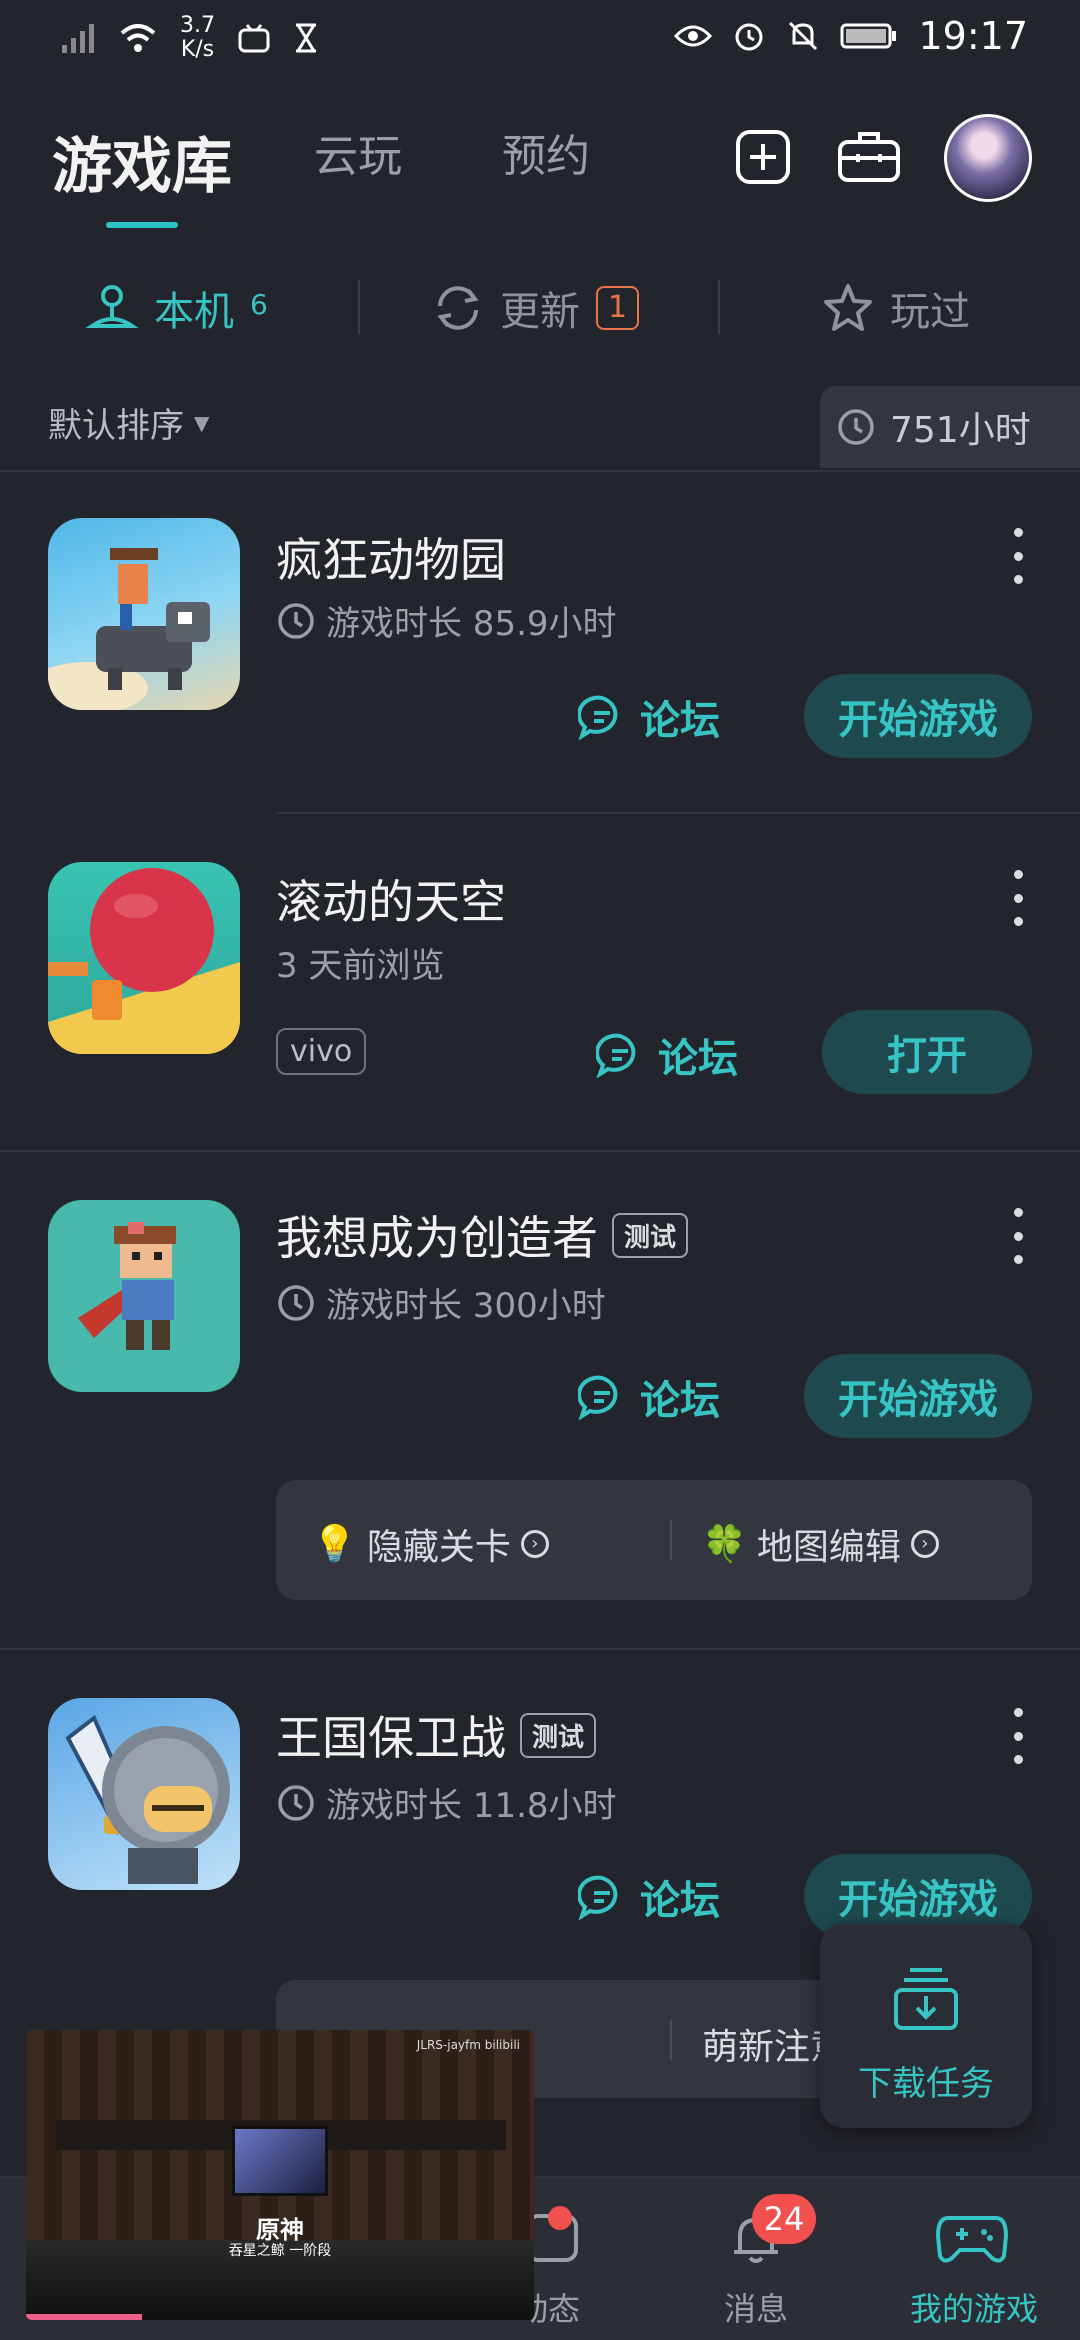 This screenshot has height=2340, width=1080. I want to click on clover-icon: 🍀, so click(724, 1544).